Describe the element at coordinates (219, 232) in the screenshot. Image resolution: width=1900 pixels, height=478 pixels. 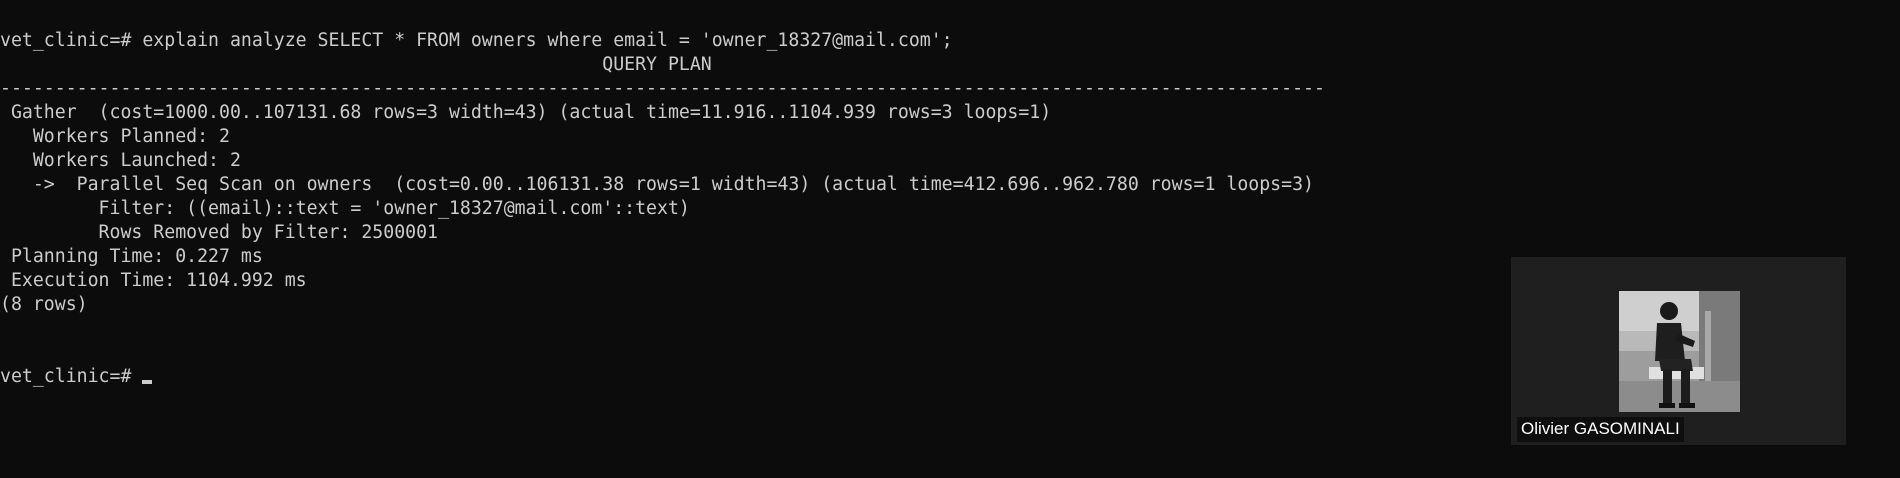
I see `terminal-line: Rows Removed by Filter: 2500001` at that location.